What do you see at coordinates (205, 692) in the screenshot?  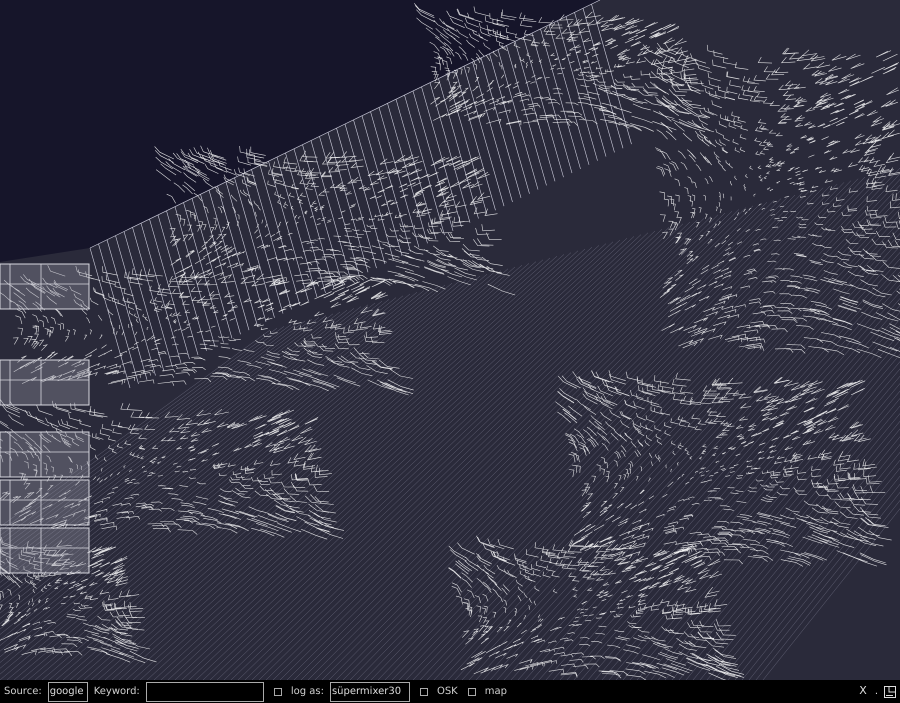 I see `keyword-field` at bounding box center [205, 692].